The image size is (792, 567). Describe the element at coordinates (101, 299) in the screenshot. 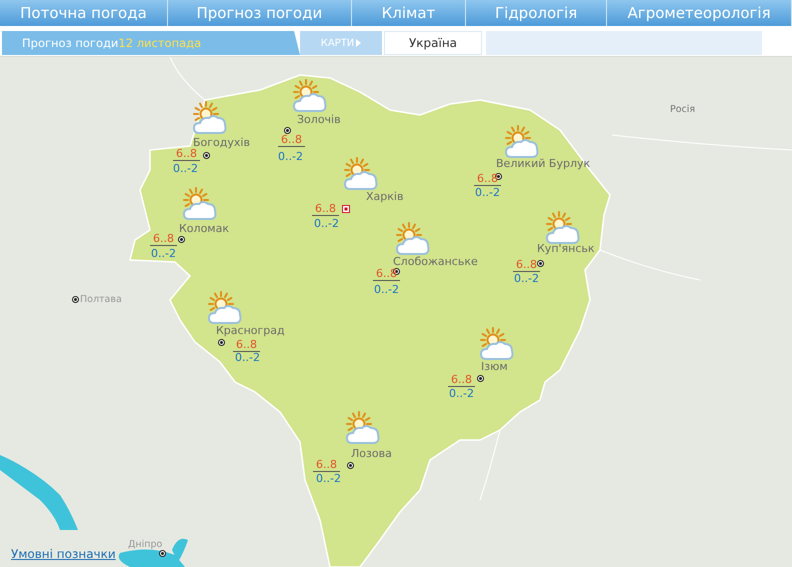

I see `place-label: Полтава` at that location.